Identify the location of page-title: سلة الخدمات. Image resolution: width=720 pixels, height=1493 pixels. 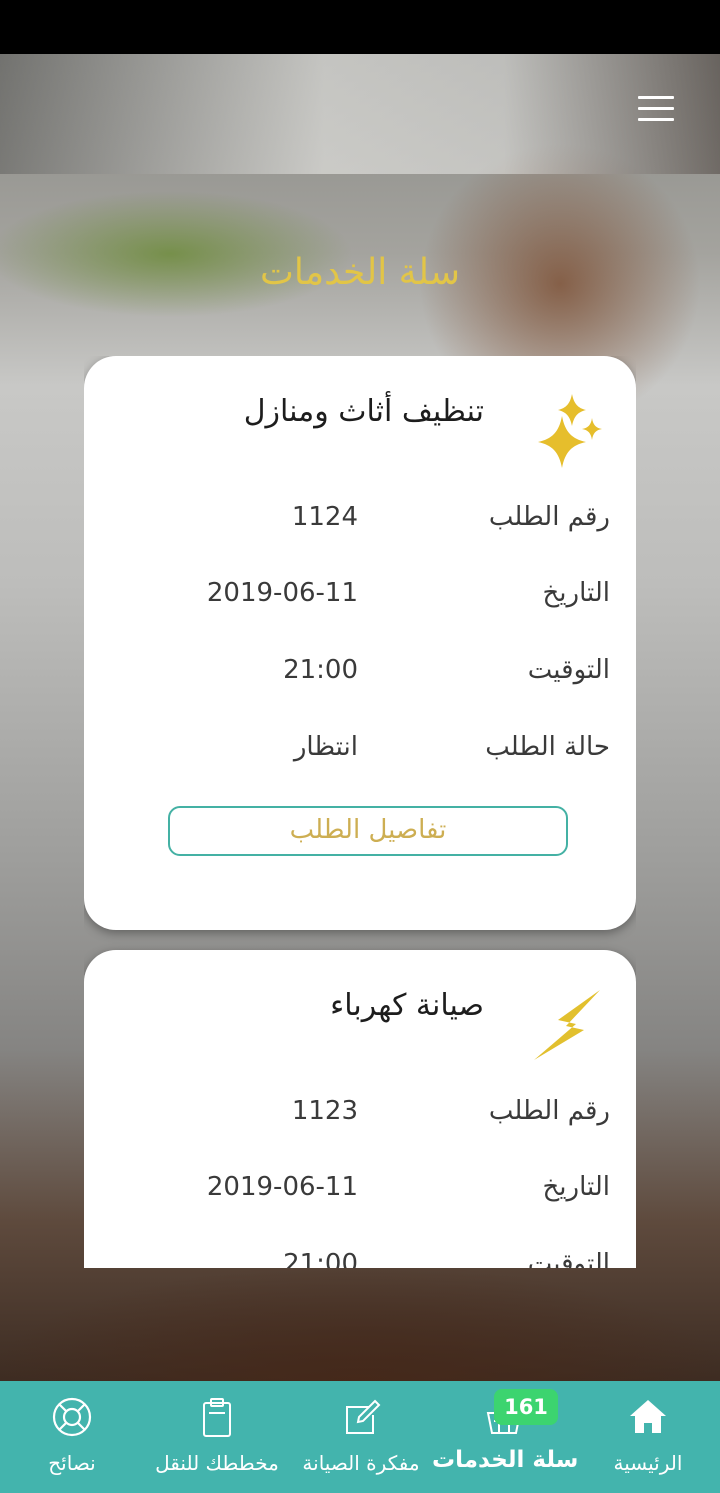
(360, 272).